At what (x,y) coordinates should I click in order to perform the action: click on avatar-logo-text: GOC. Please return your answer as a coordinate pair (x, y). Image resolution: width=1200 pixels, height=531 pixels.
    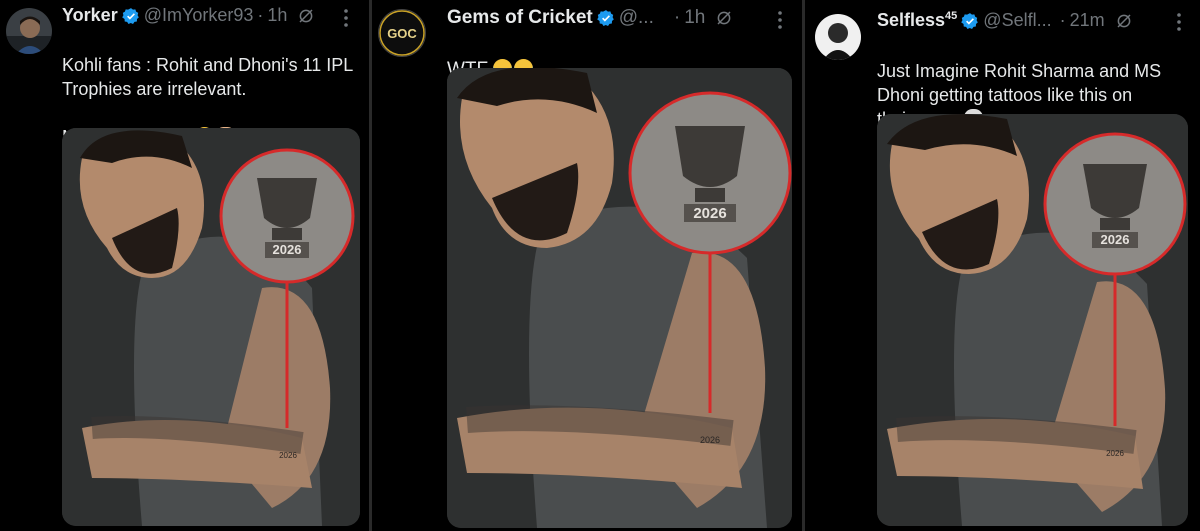
    Looking at the image, I should click on (402, 33).